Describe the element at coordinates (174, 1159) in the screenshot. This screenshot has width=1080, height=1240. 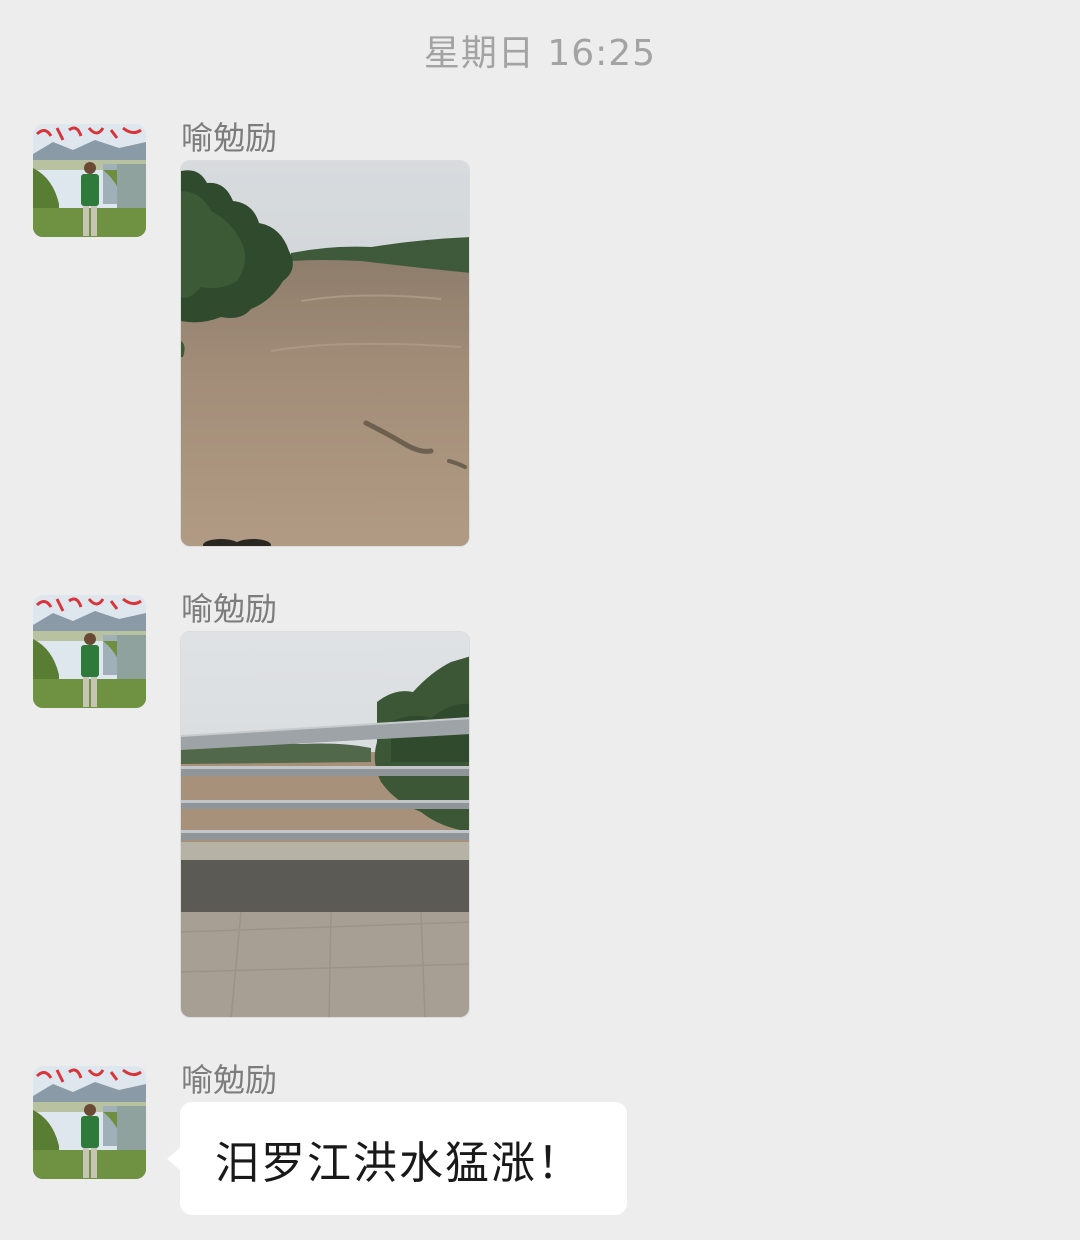
I see `bubble-tail` at that location.